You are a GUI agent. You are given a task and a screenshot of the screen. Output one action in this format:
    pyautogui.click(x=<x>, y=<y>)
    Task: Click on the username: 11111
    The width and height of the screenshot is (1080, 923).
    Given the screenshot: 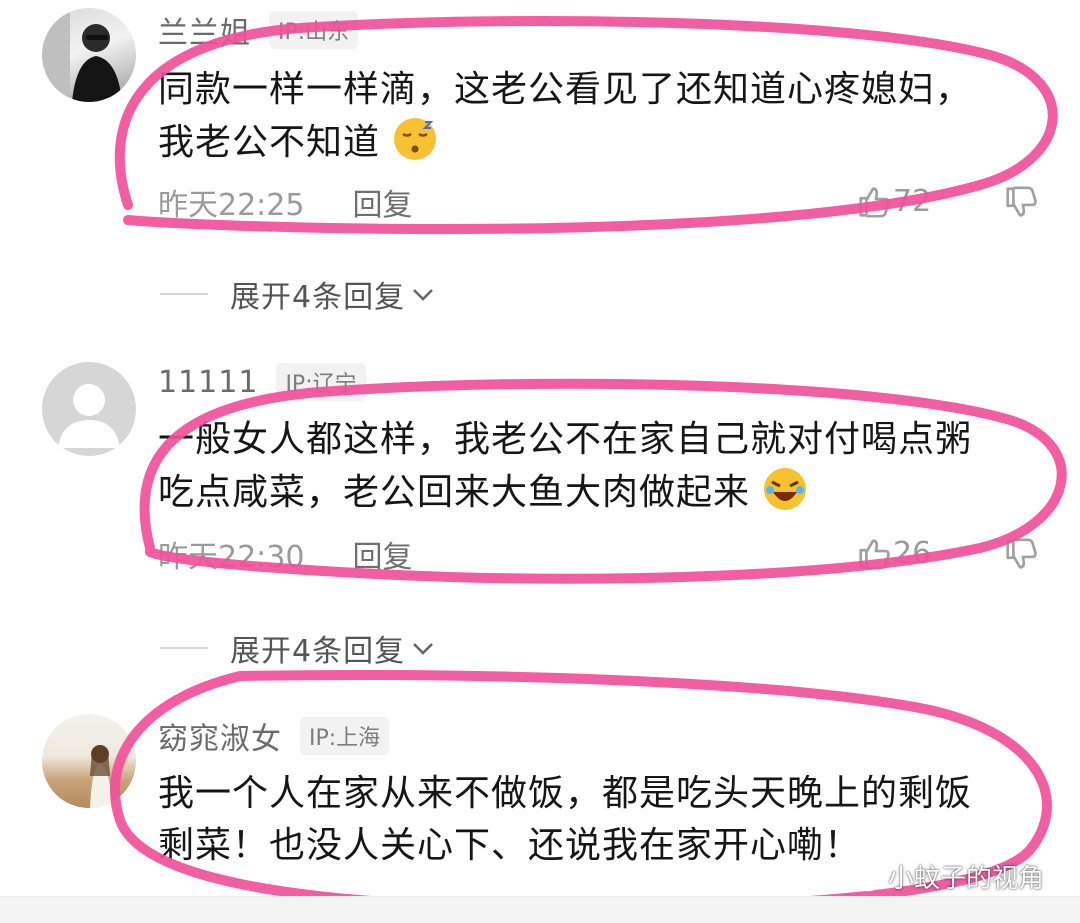 What is the action you would take?
    pyautogui.click(x=208, y=382)
    